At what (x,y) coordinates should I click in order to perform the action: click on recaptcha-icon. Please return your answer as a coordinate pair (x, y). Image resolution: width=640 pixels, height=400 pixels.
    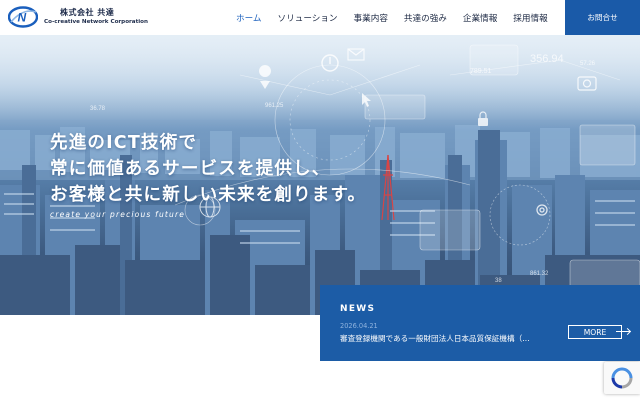
    Looking at the image, I should click on (622, 378).